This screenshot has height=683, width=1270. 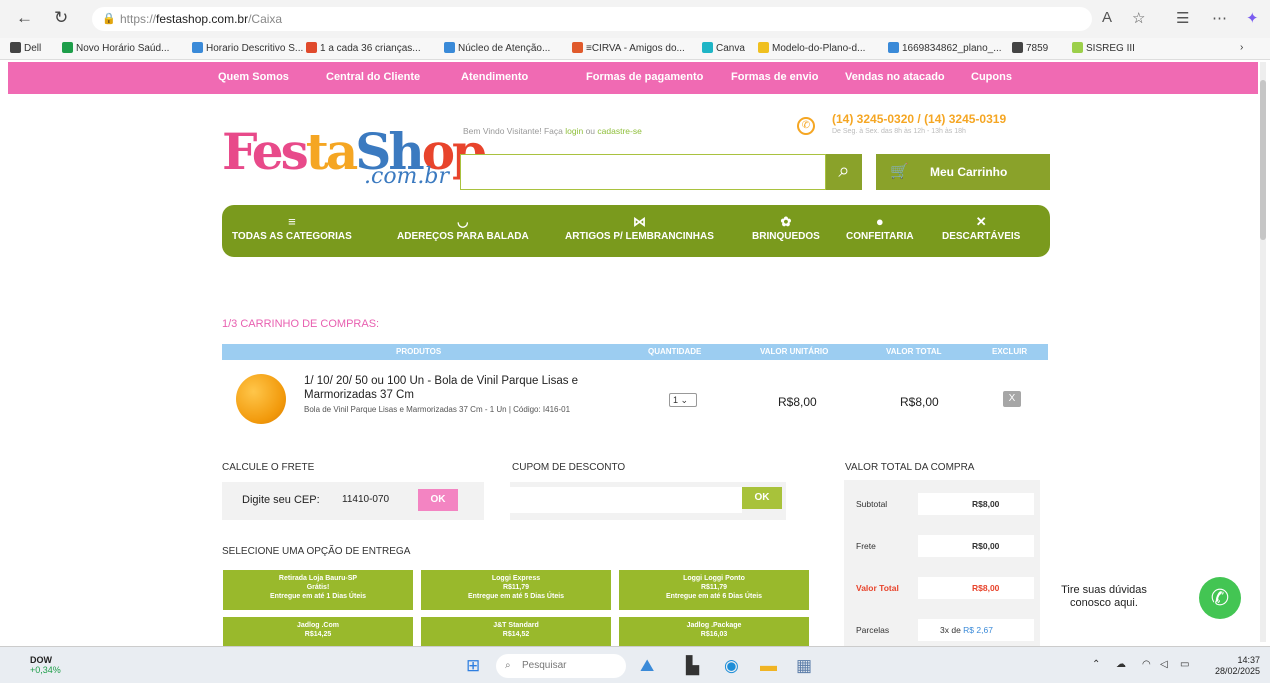 I want to click on address-bar: 🔒 https://festashop.com.br/Caixa, so click(x=592, y=19).